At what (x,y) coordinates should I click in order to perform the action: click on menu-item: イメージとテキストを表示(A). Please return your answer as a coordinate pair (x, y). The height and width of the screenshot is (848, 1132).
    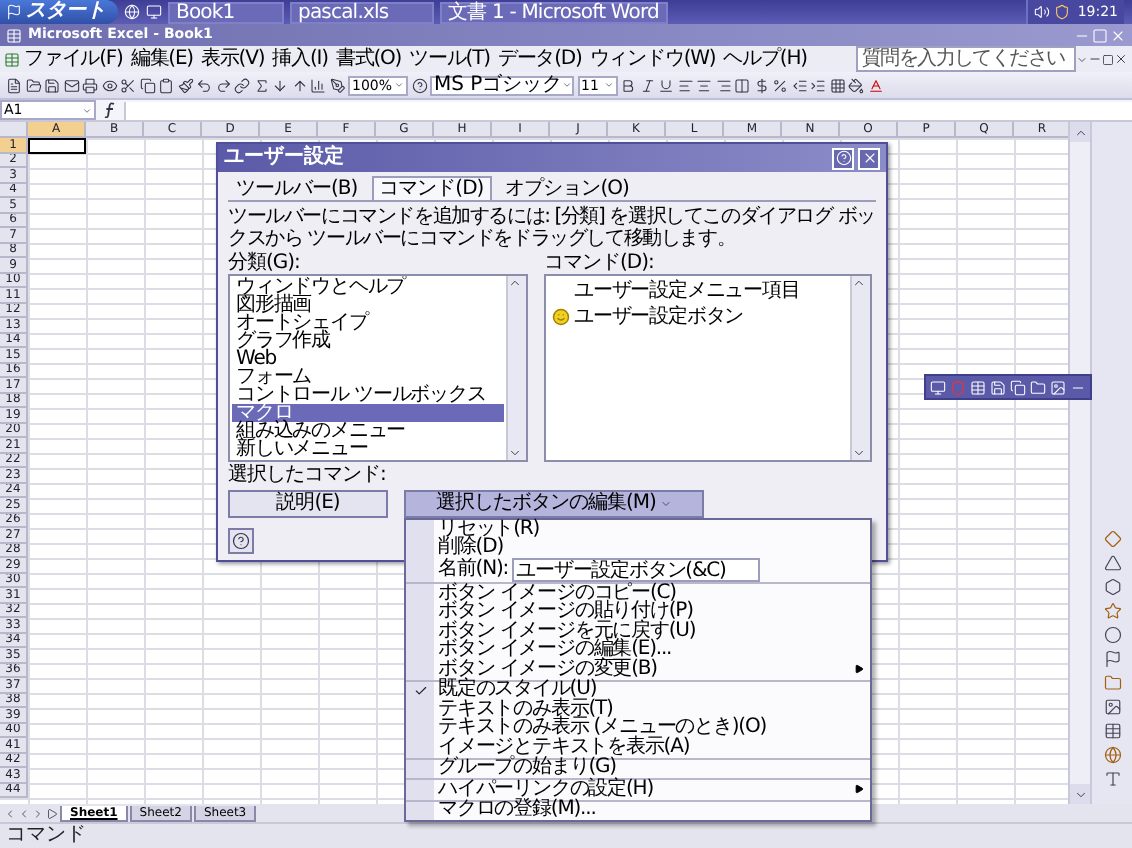
    Looking at the image, I should click on (638, 747).